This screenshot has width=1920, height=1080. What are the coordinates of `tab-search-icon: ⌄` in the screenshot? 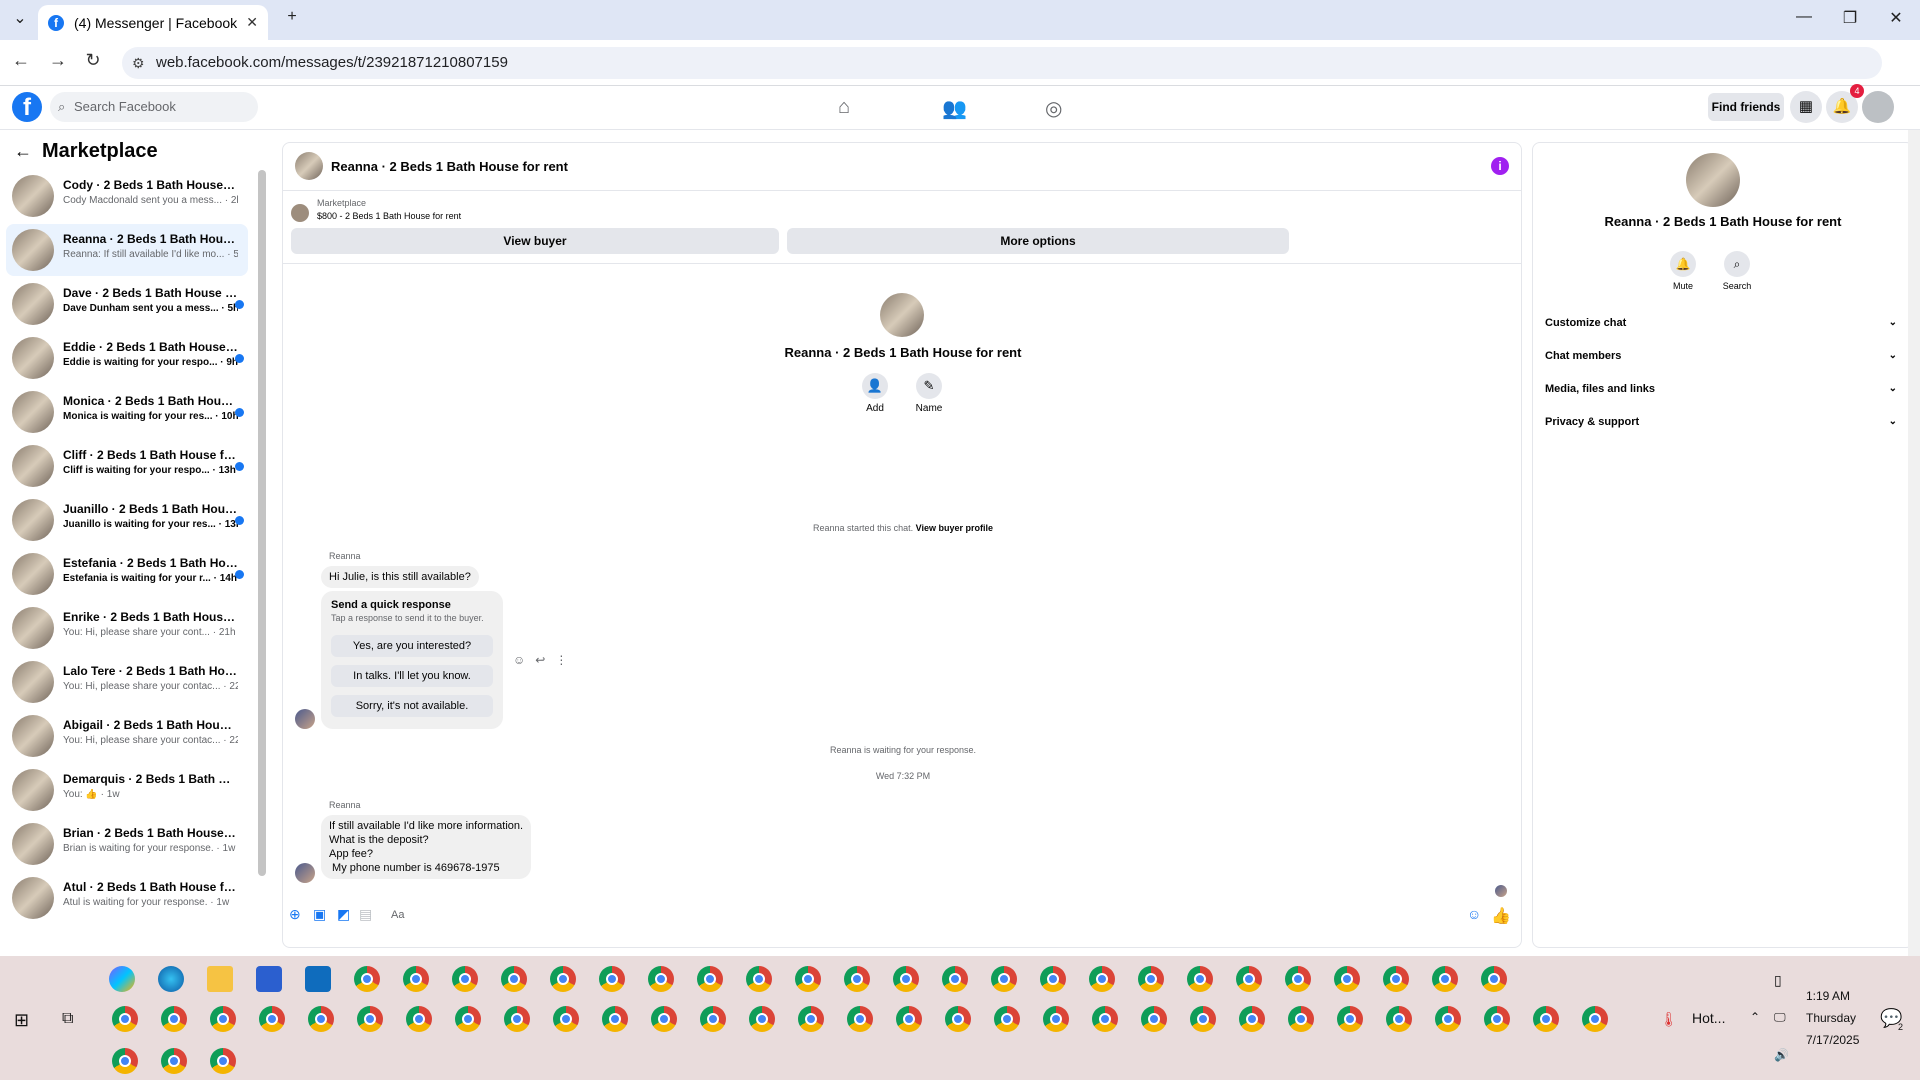 It's located at (20, 18).